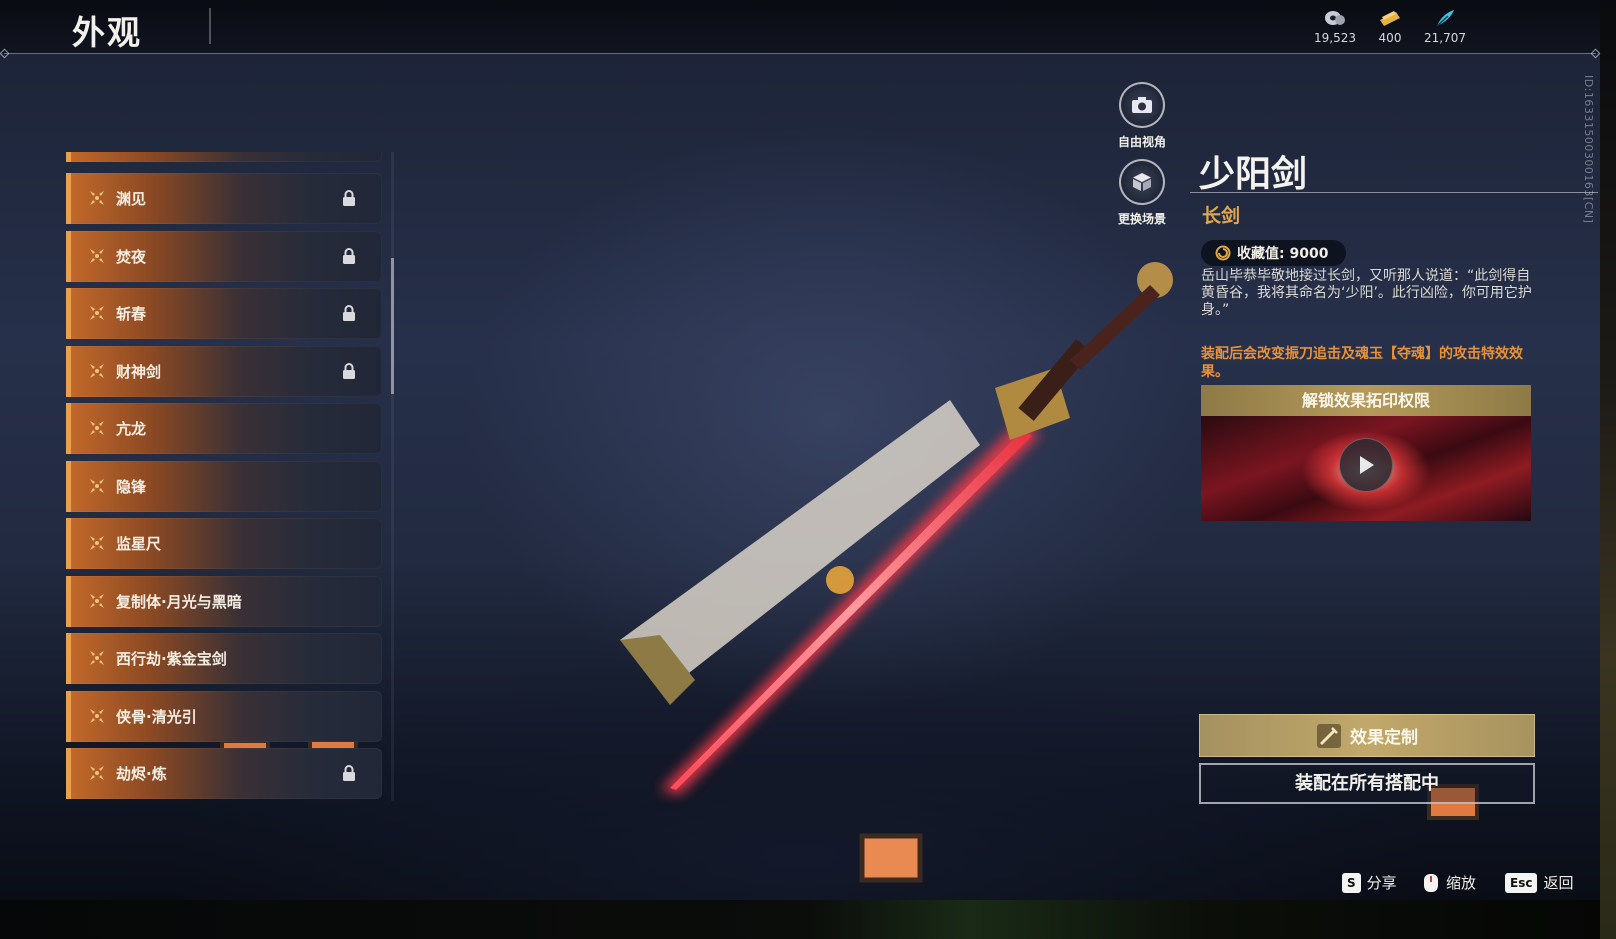  What do you see at coordinates (1558, 883) in the screenshot?
I see `back-label: 返回` at bounding box center [1558, 883].